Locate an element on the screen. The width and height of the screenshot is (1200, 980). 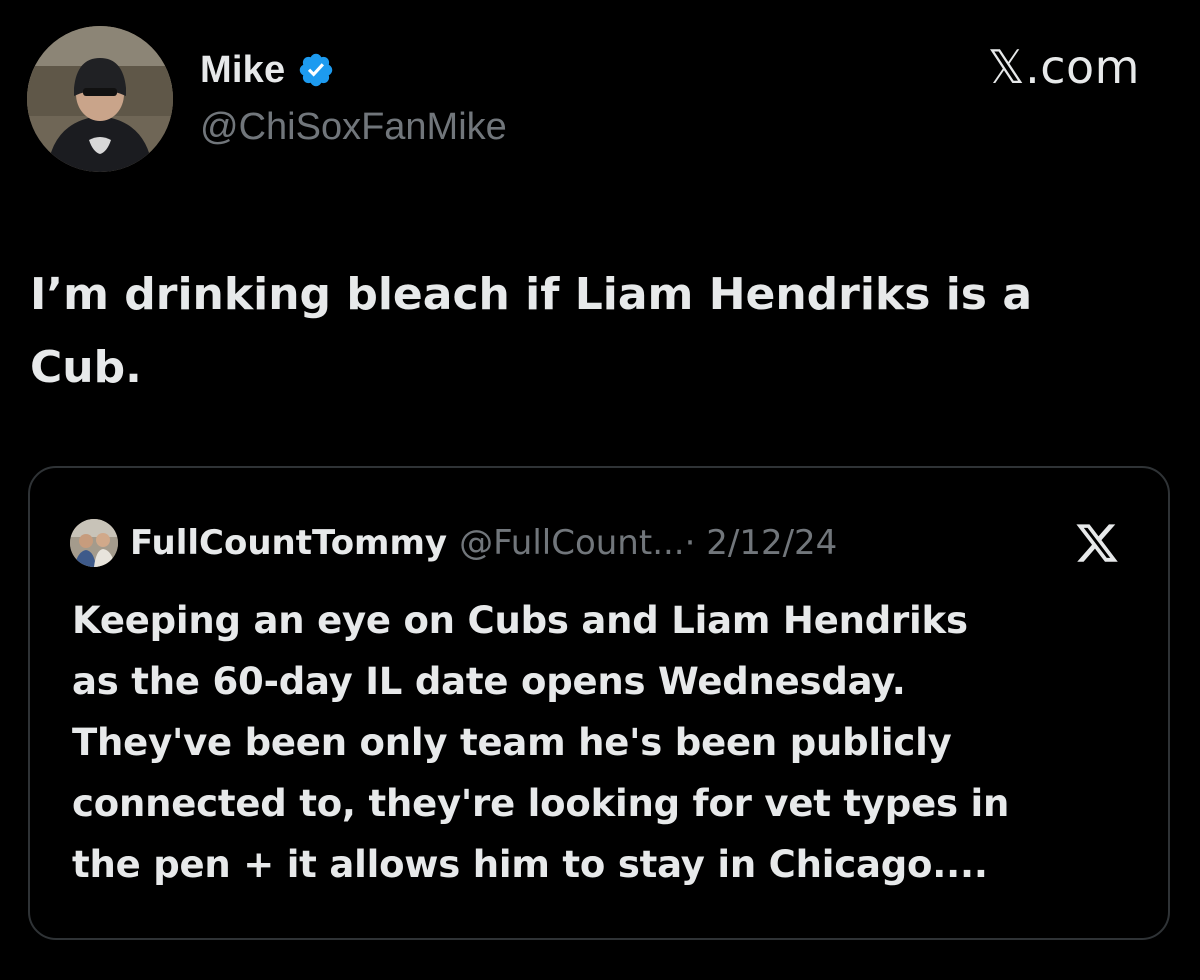
author-avatar is located at coordinates (100, 99).